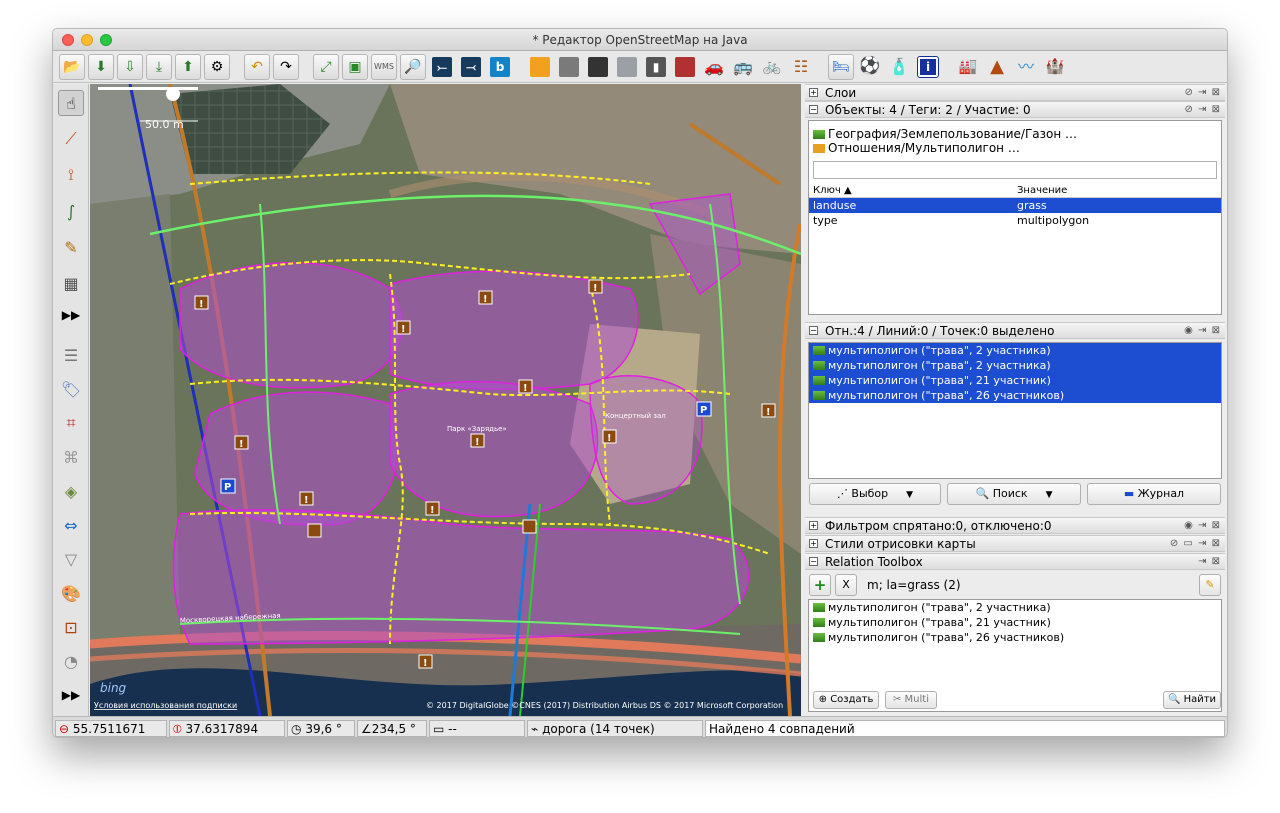  What do you see at coordinates (1015, 170) in the screenshot?
I see `preset-search-input` at bounding box center [1015, 170].